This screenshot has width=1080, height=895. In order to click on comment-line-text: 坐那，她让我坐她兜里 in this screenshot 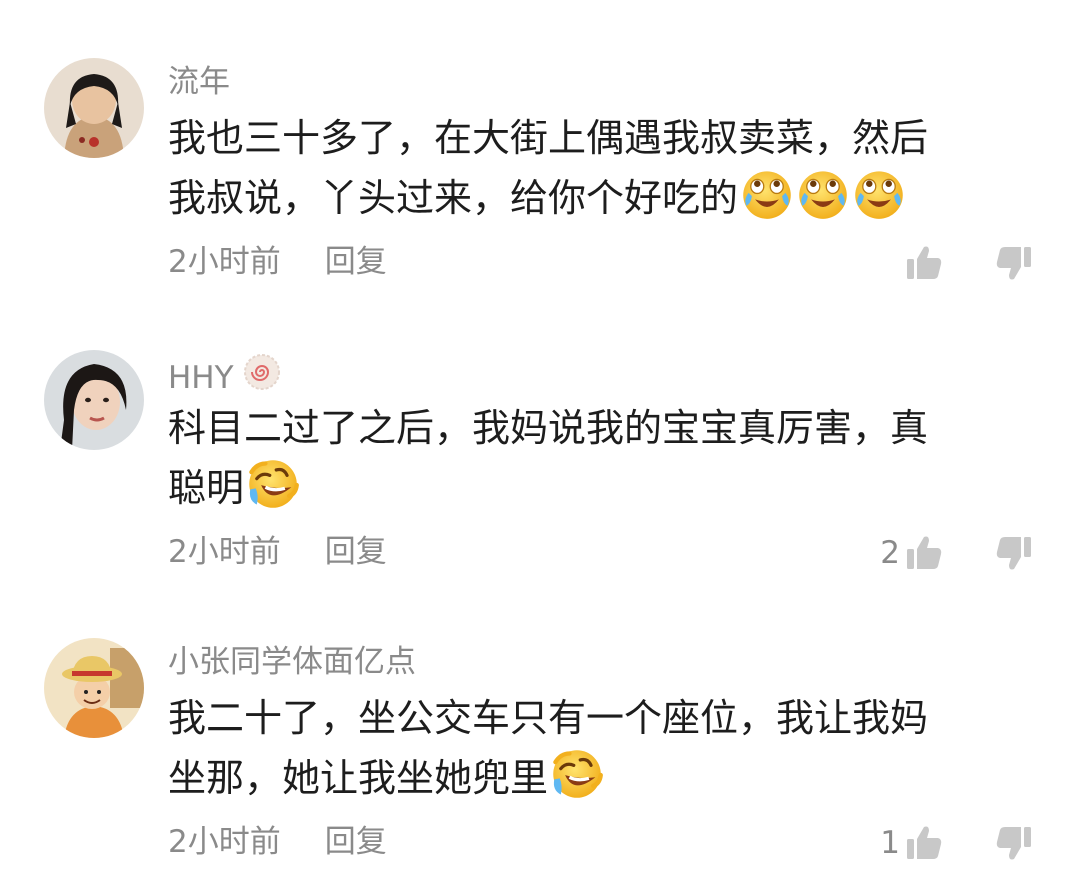, I will do `click(358, 778)`.